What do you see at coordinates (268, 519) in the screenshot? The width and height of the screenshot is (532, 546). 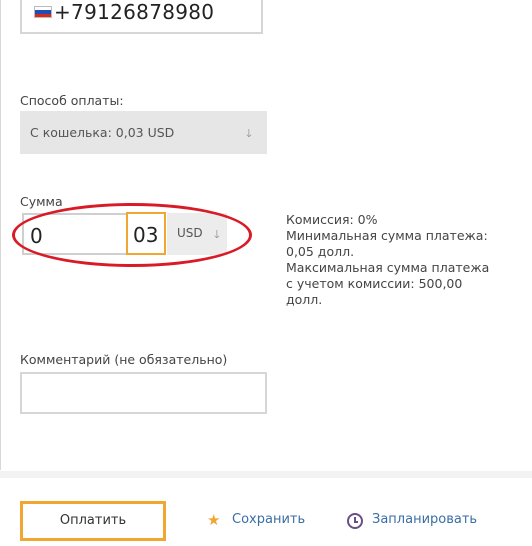 I see `save-link: Сохранить` at bounding box center [268, 519].